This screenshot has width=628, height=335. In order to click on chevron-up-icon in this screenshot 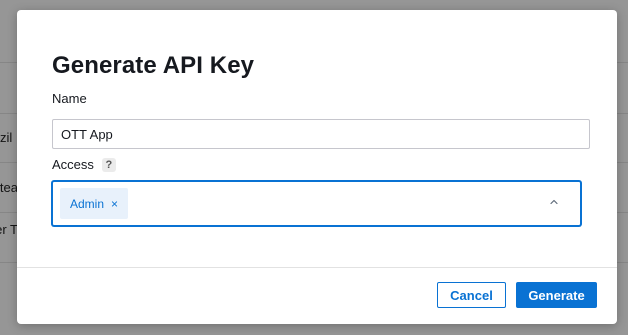, I will do `click(554, 202)`.